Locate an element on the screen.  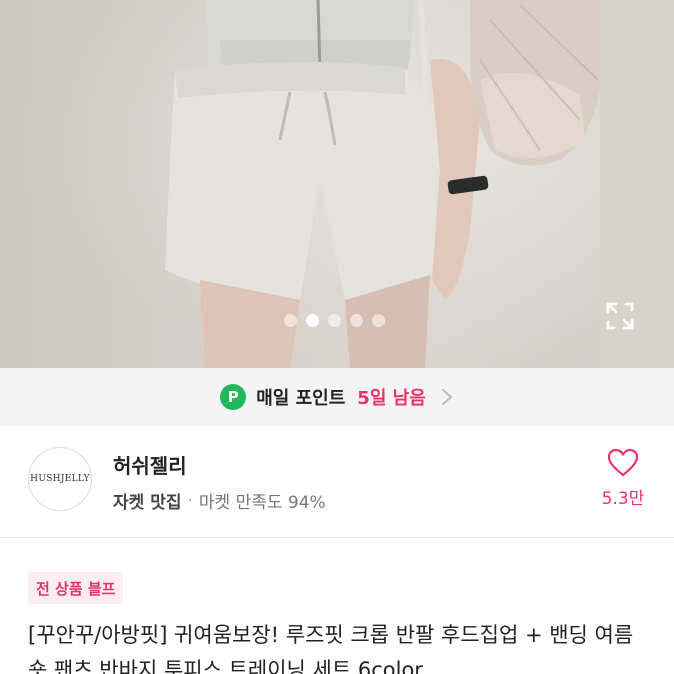
expand-icon is located at coordinates (620, 316).